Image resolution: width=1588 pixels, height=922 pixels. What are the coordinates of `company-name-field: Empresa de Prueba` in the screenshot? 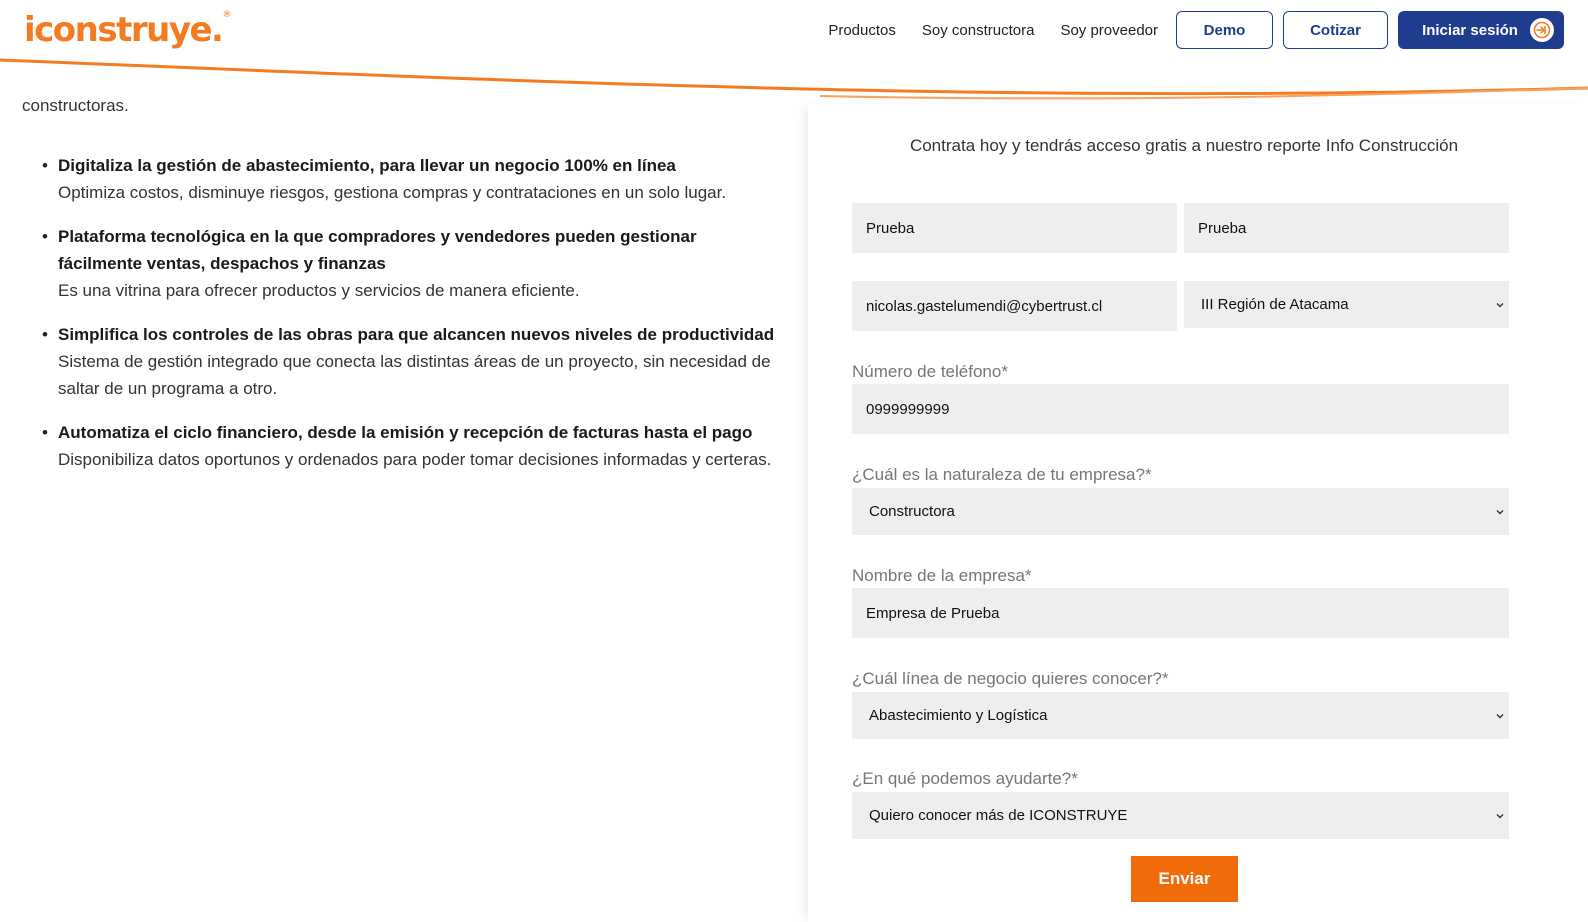 It's located at (1180, 613).